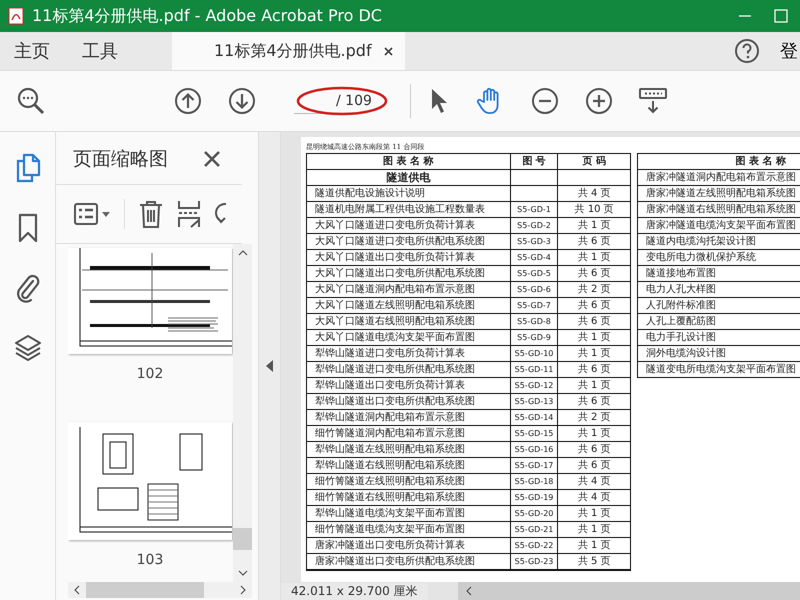 The height and width of the screenshot is (600, 800). What do you see at coordinates (719, 194) in the screenshot?
I see `table-cell: 唐家冲隧道左线照明配电箱系统图` at bounding box center [719, 194].